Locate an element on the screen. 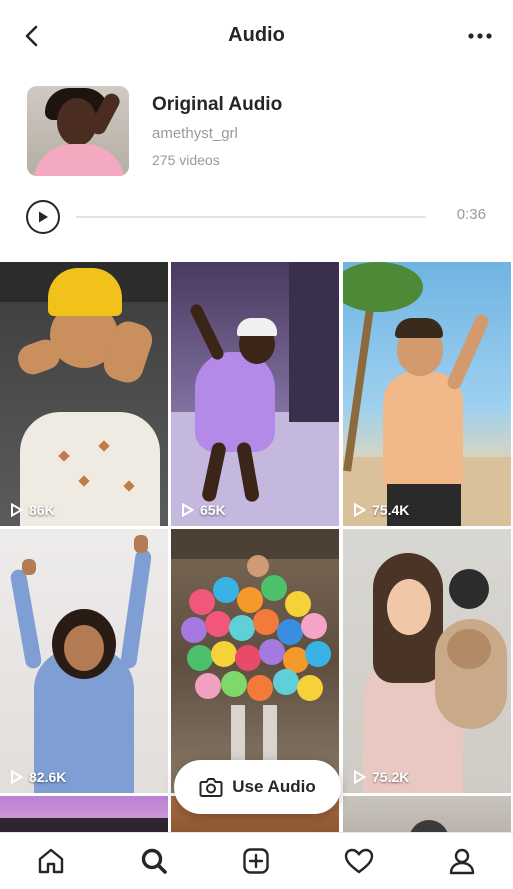  more-options-button is located at coordinates (480, 36).